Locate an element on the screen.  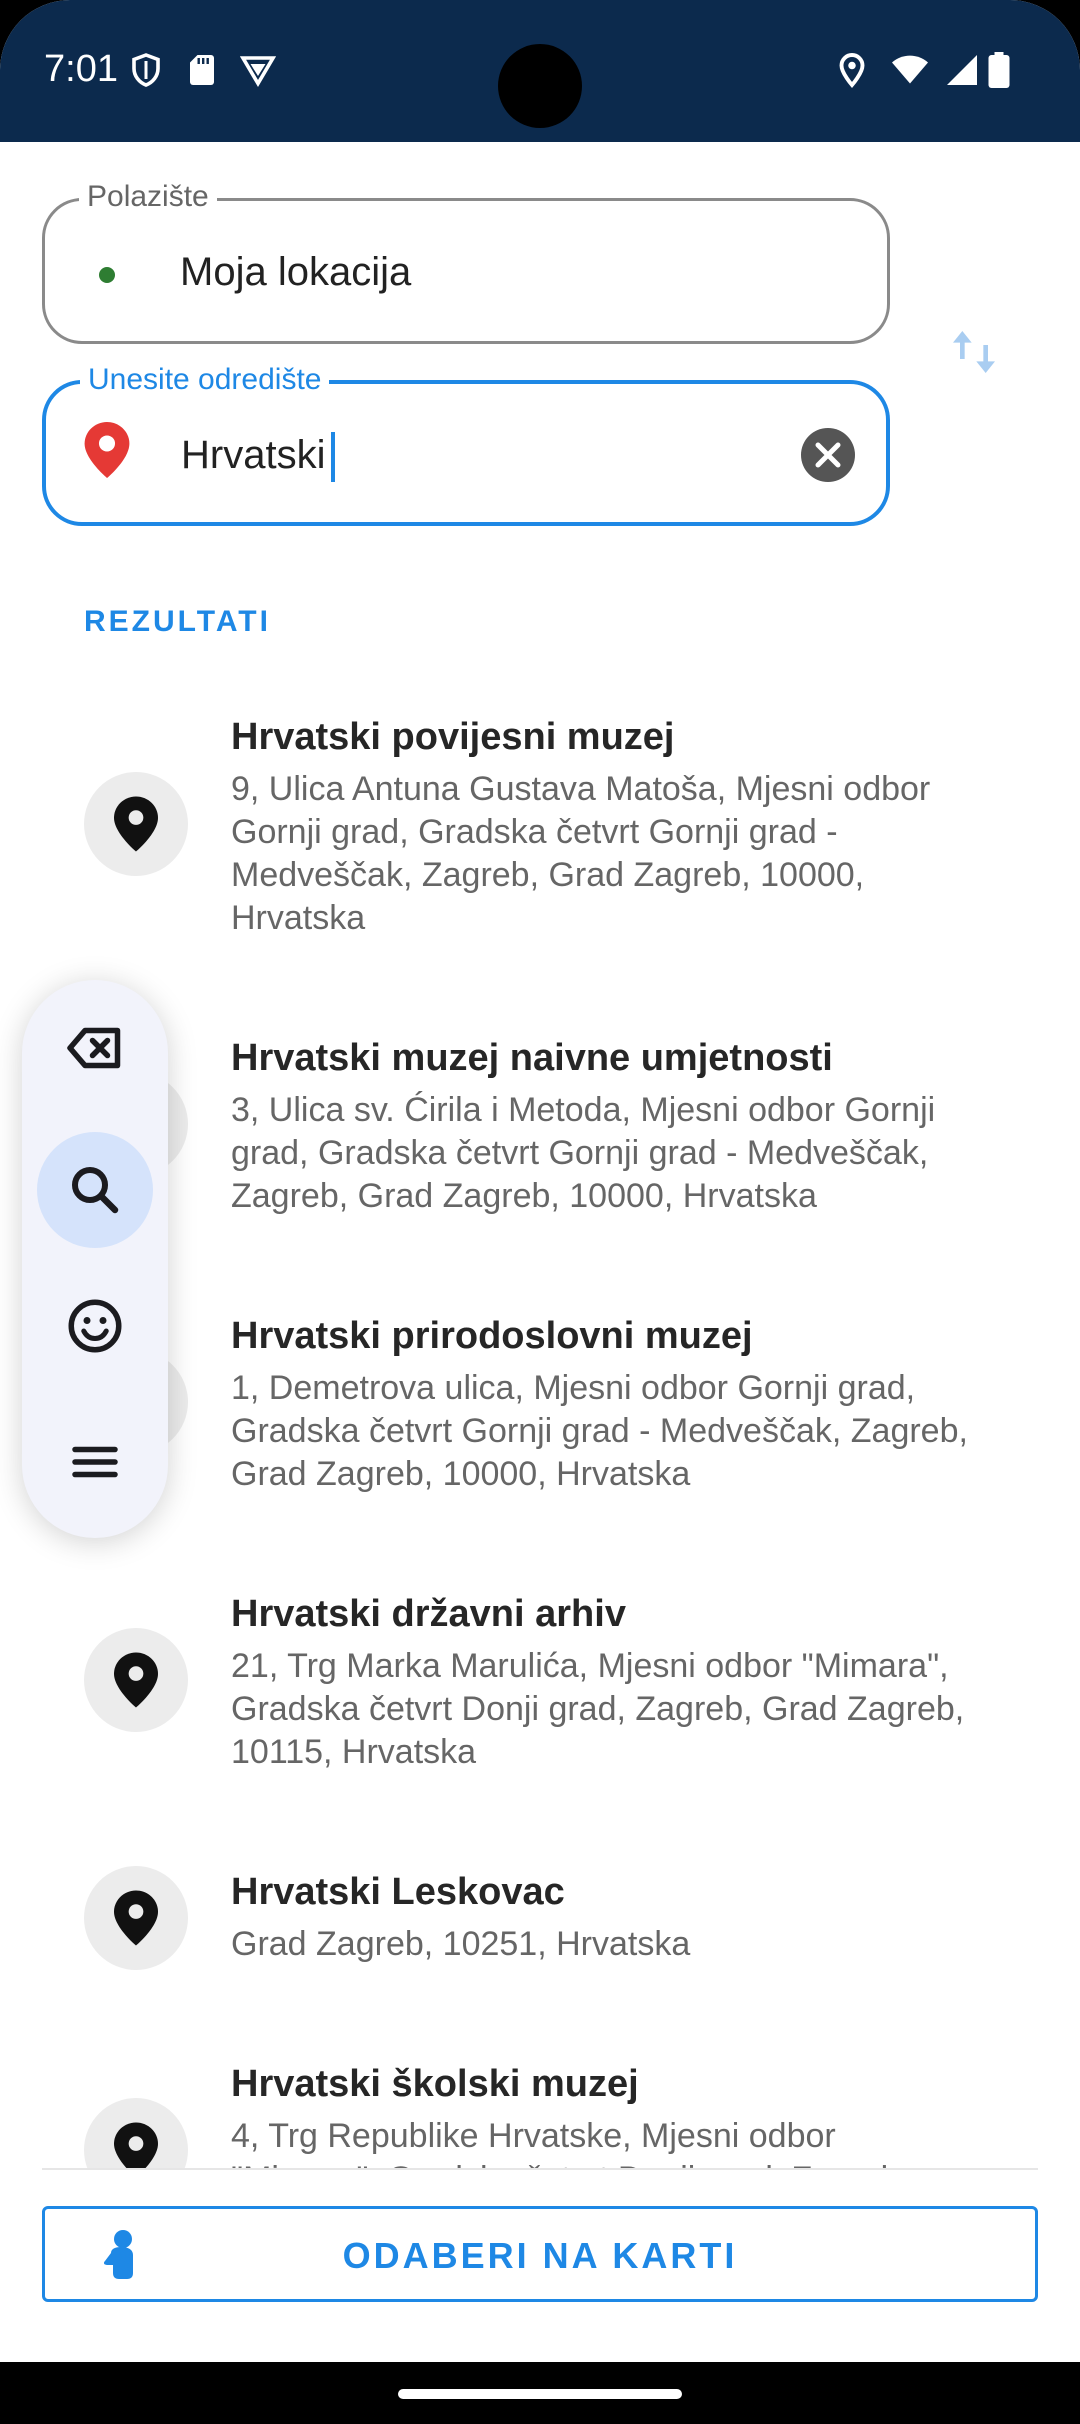
swap-icon is located at coordinates (974, 352).